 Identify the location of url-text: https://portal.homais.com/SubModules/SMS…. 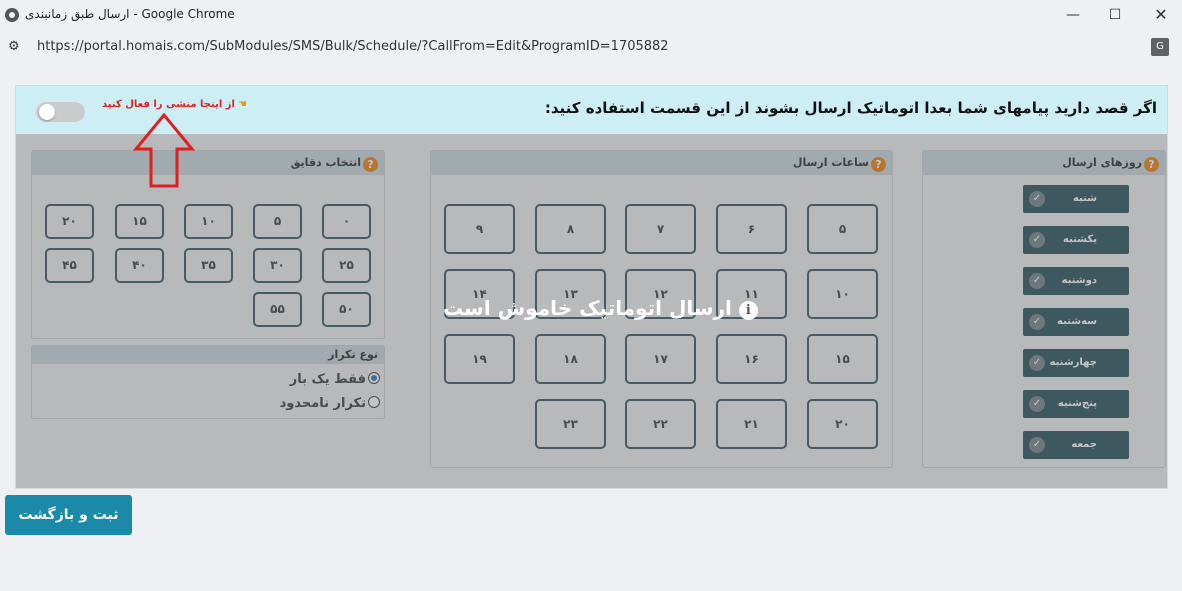
(353, 46).